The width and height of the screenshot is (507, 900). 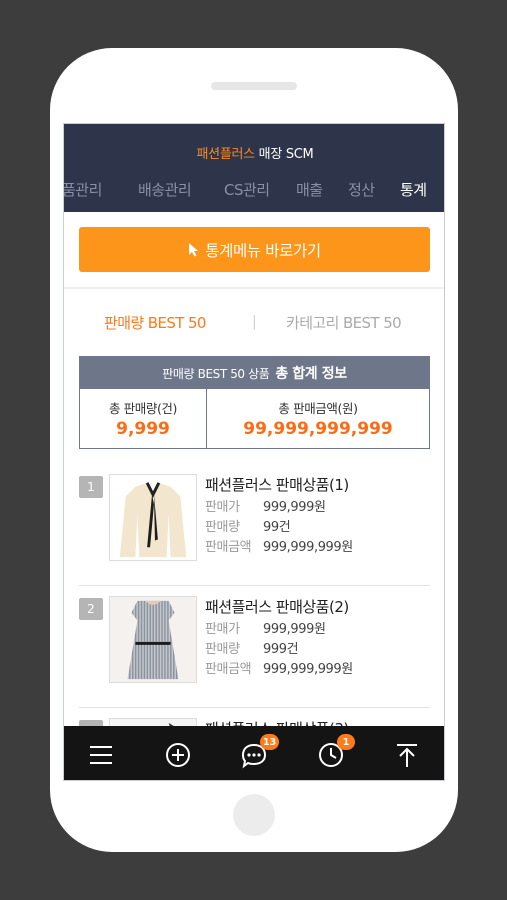 I want to click on product-details: 판매가 999,999원 판매량 99건 판매금액 999,999,999원, so click(x=279, y=528).